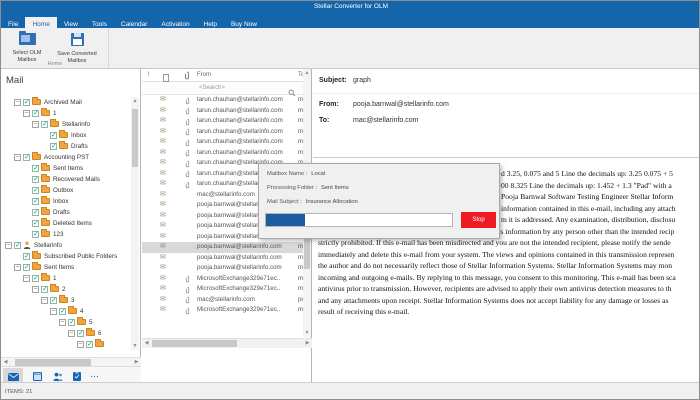  I want to click on tree-item-4: 4, so click(66, 311).